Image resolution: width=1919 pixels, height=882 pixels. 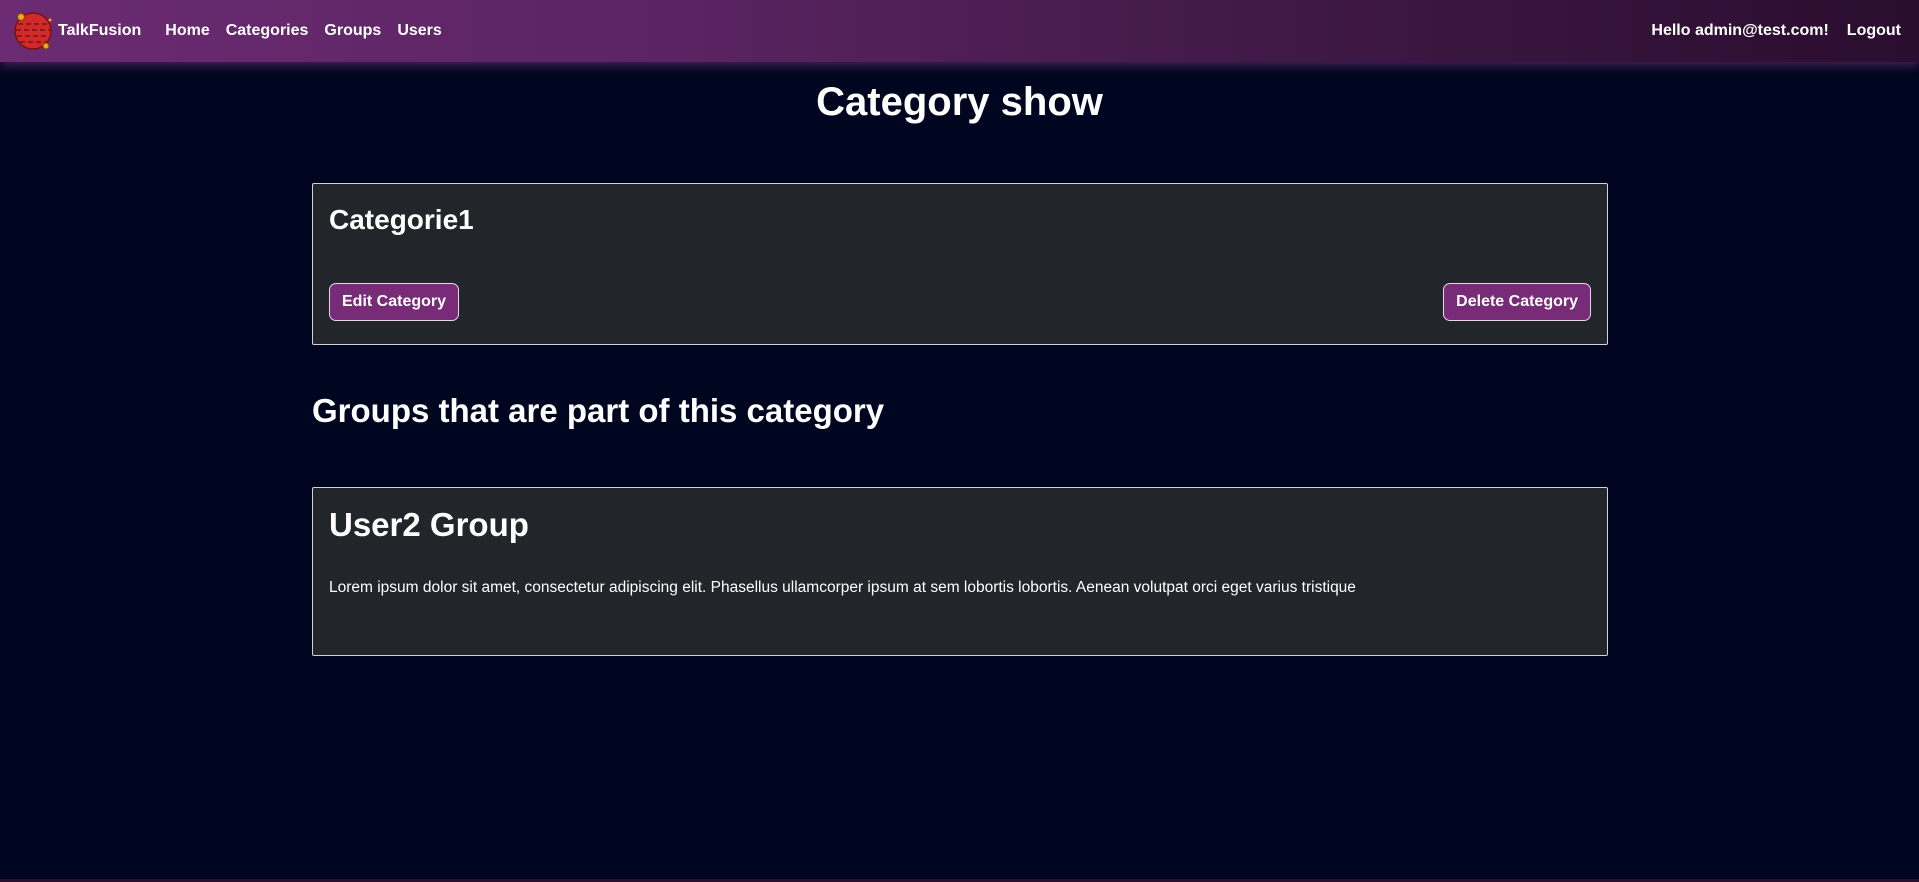 I want to click on nav-link-categories: Categories, so click(x=267, y=31).